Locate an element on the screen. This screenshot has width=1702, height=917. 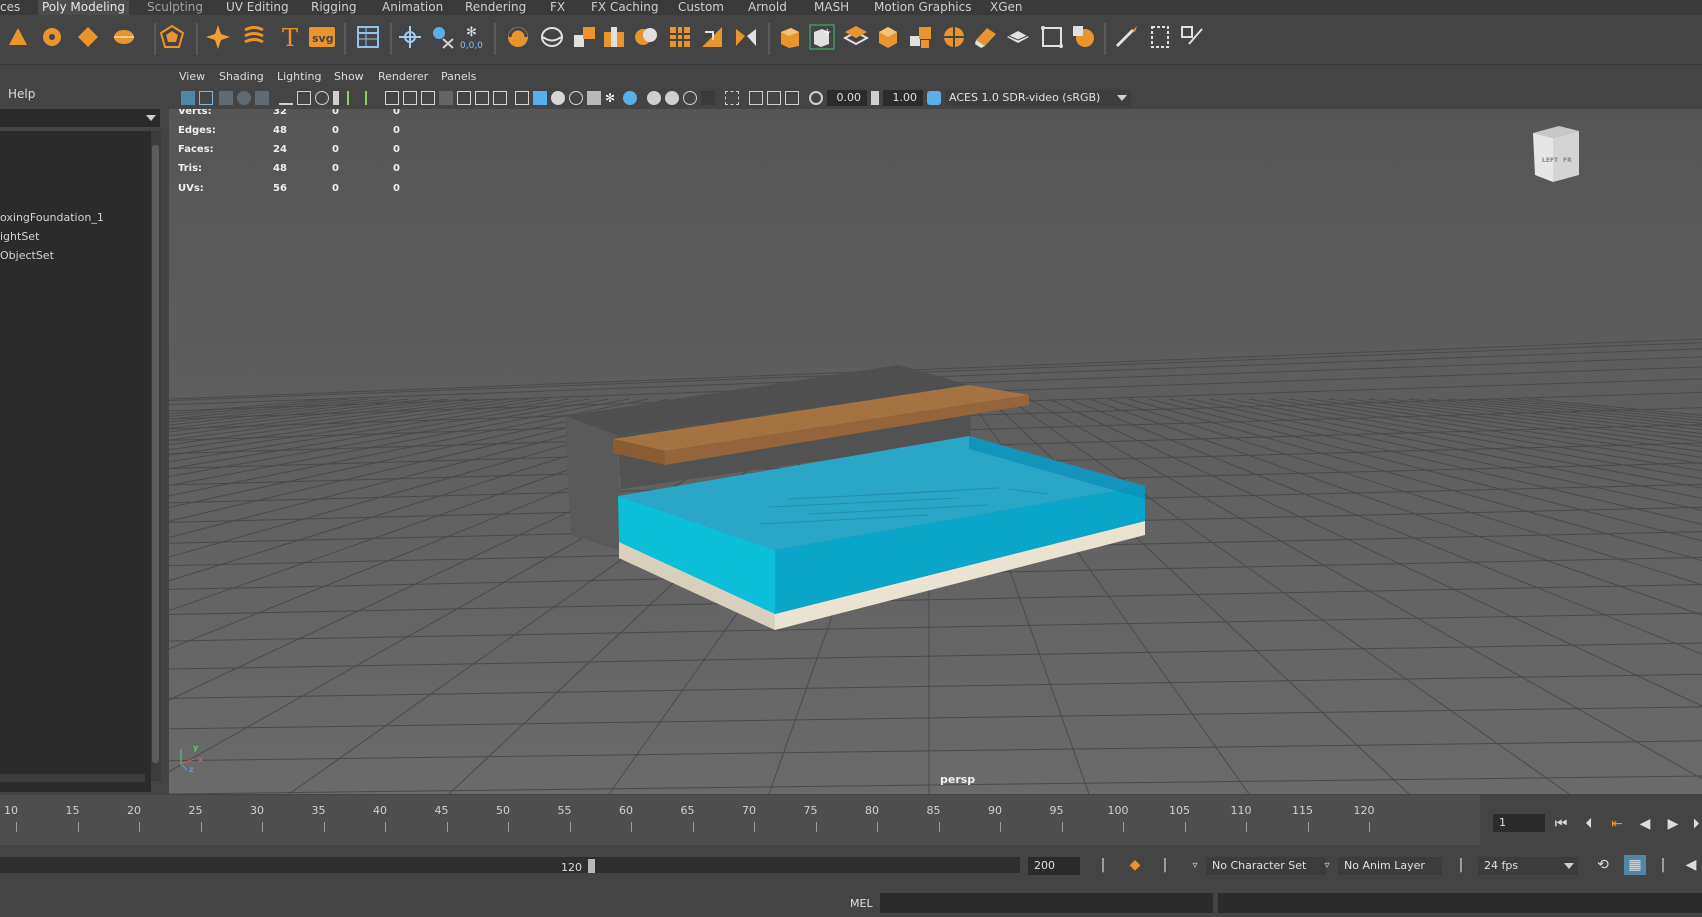
viewport-menu-show: Show is located at coordinates (349, 76).